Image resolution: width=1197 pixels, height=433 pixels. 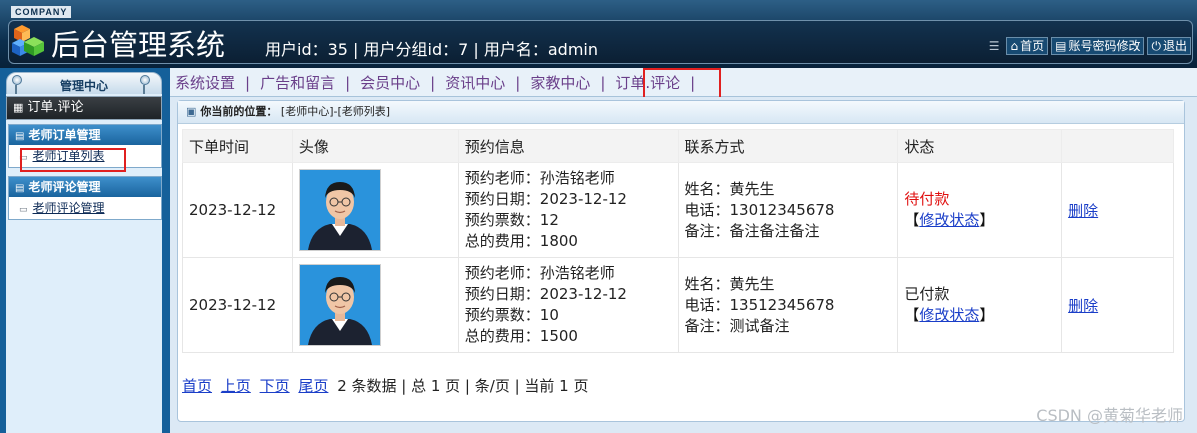 I want to click on booking-tickets: 预约票数：12, so click(x=511, y=220).